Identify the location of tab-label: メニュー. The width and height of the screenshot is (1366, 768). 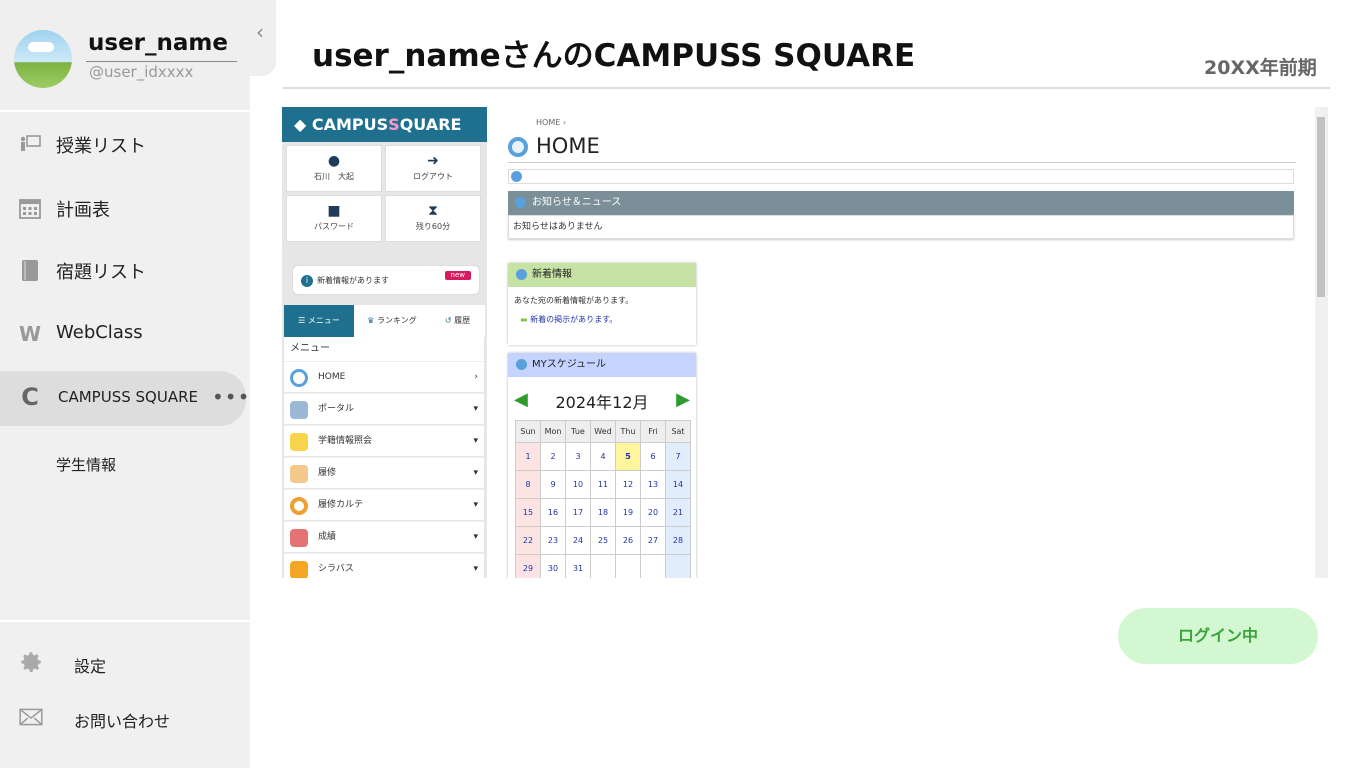
(323, 320).